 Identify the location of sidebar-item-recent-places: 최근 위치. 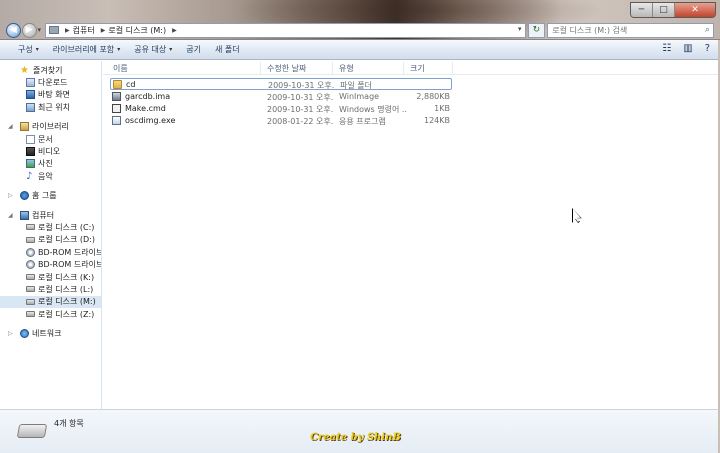
(50, 107).